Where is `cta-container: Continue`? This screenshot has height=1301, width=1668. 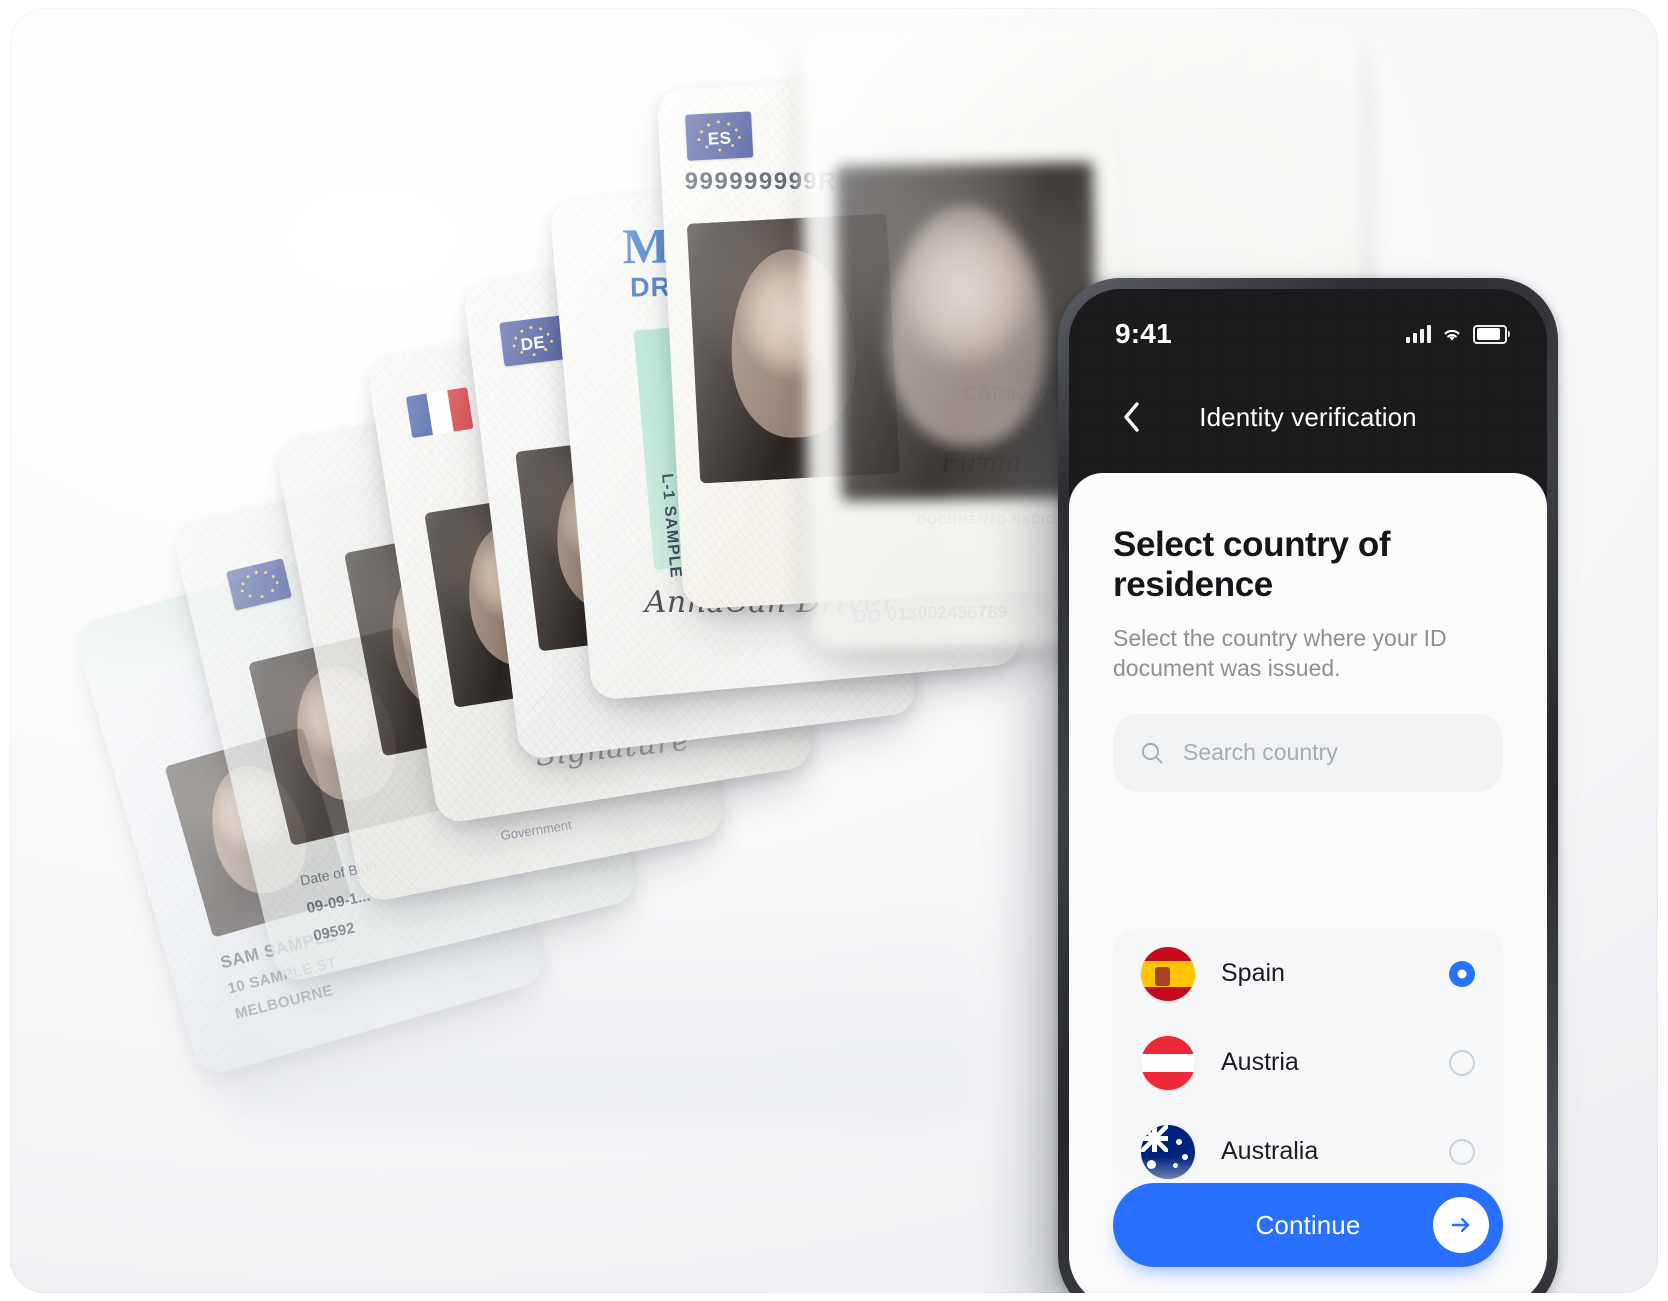
cta-container: Continue is located at coordinates (1308, 1225).